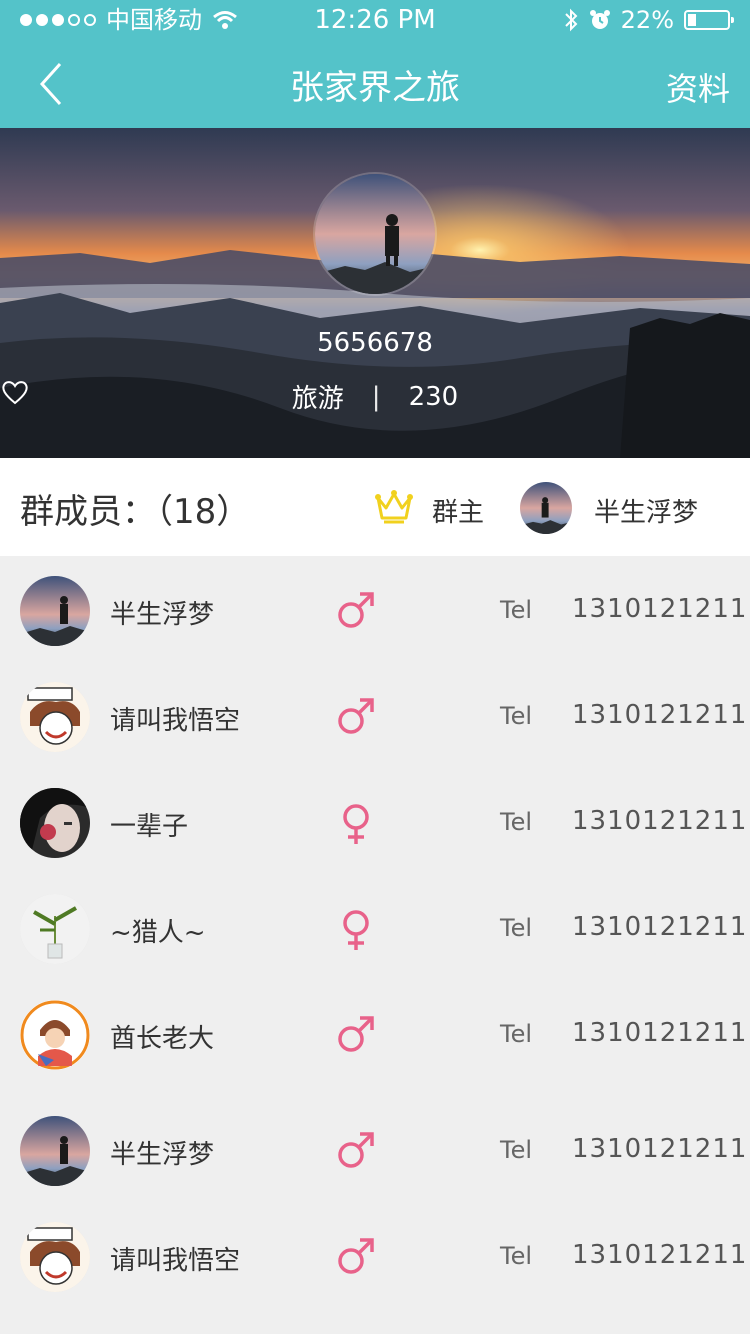 This screenshot has height=1334, width=750. I want to click on member-name: 酋长老大, so click(162, 1039).